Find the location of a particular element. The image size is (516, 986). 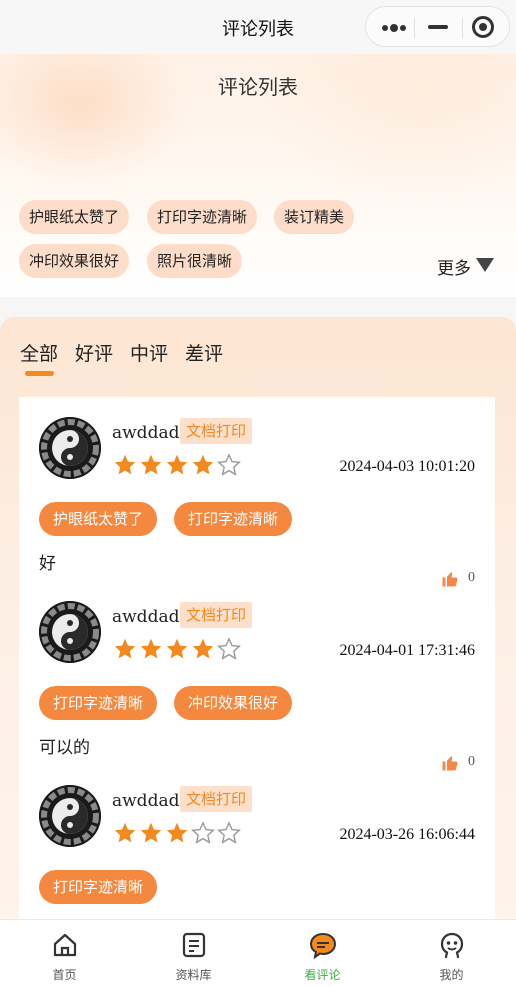

tab-all: 全部 is located at coordinates (39, 352).